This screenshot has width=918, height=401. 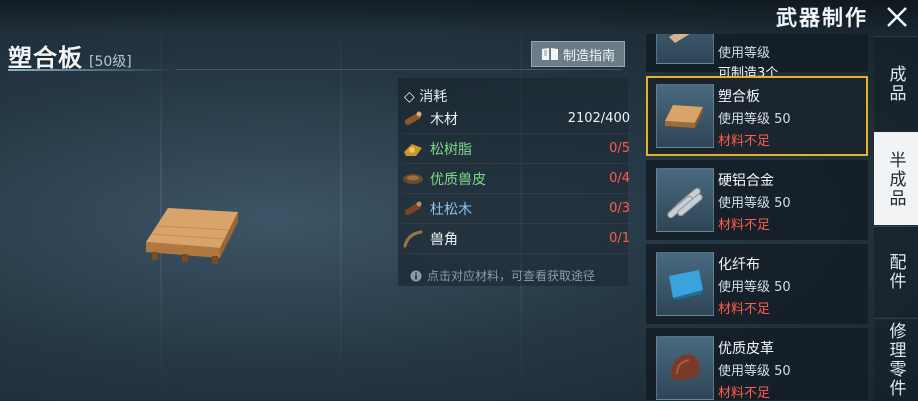 What do you see at coordinates (619, 178) in the screenshot?
I see `material-count: 0/4` at bounding box center [619, 178].